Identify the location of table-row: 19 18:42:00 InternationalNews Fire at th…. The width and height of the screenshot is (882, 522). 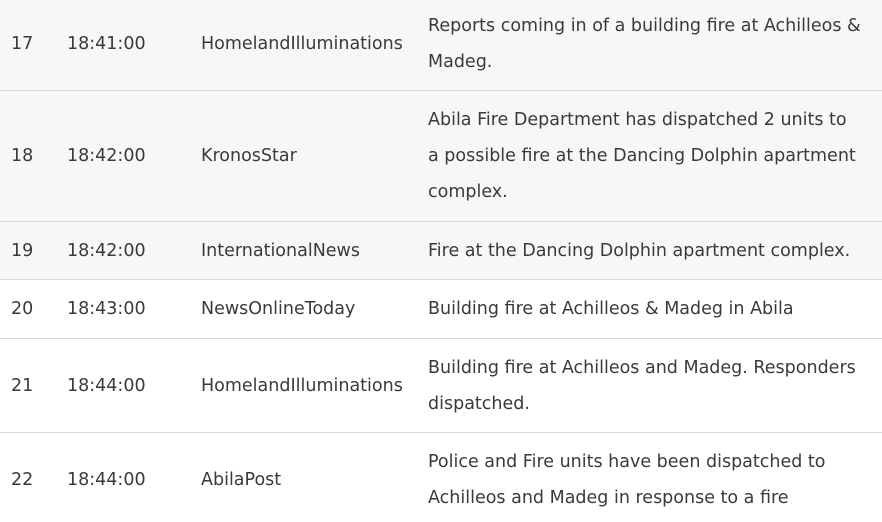
(441, 251).